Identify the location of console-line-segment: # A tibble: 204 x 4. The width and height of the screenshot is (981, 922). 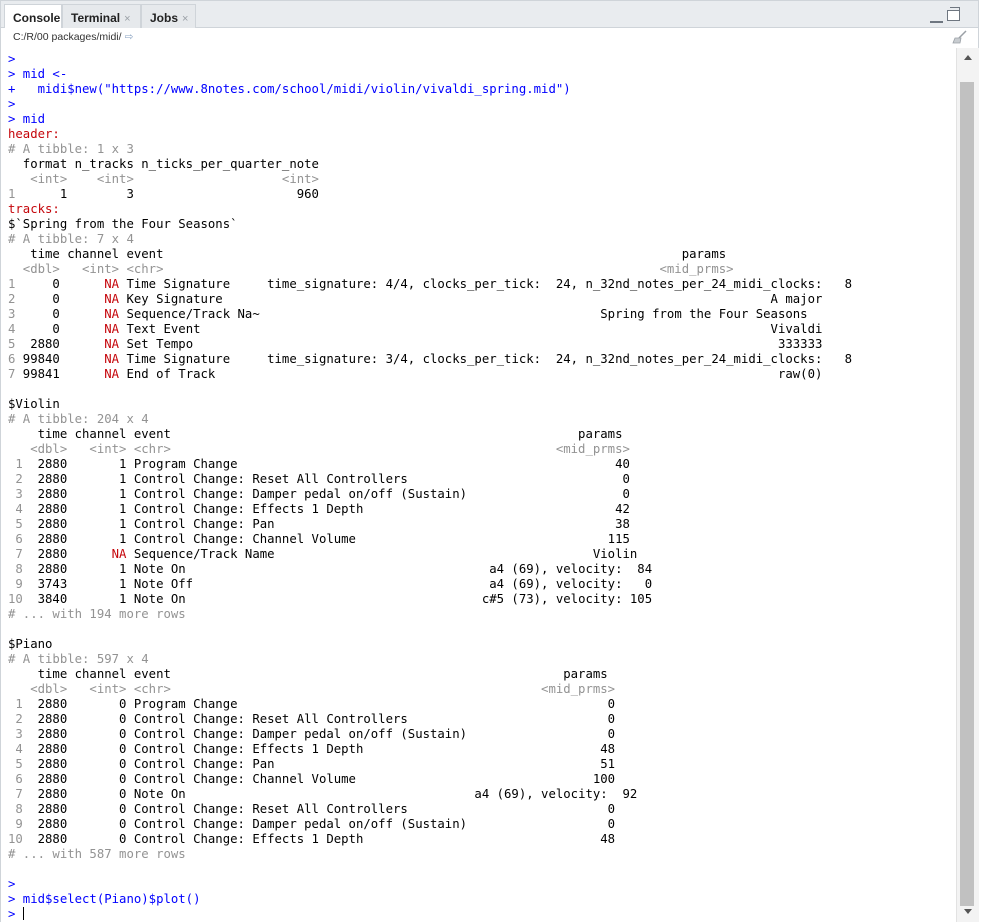
(78, 419).